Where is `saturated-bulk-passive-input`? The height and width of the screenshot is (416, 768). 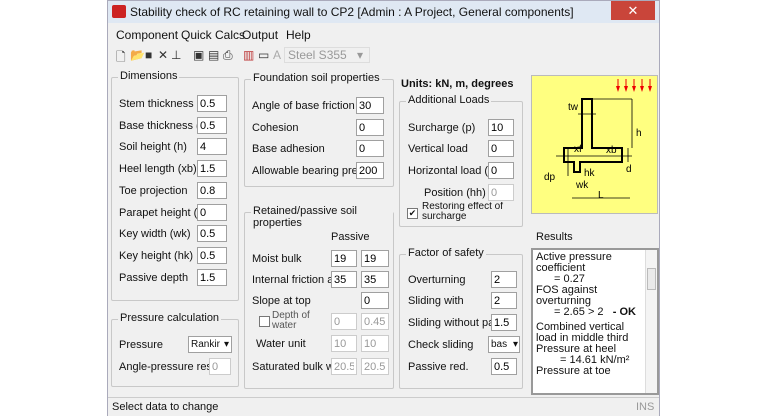 saturated-bulk-passive-input is located at coordinates (375, 366).